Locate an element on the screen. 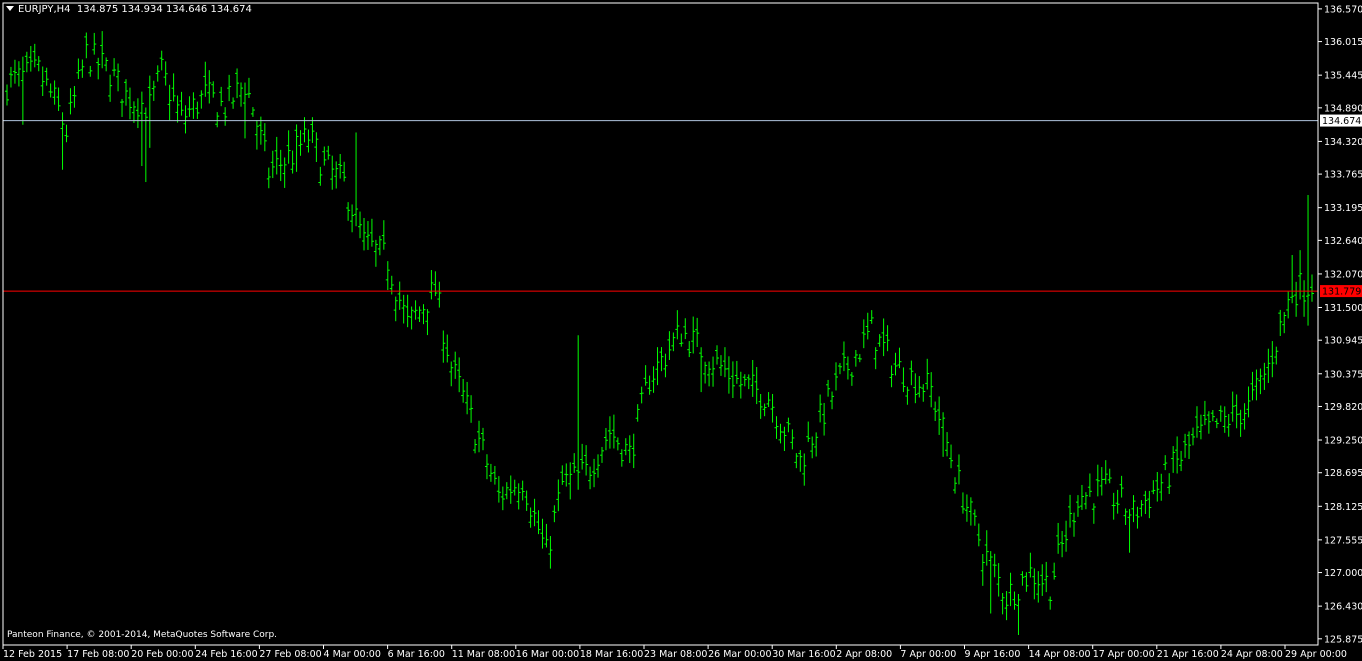 The height and width of the screenshot is (661, 1362). bid-price-label: 134.674 is located at coordinates (1341, 121).